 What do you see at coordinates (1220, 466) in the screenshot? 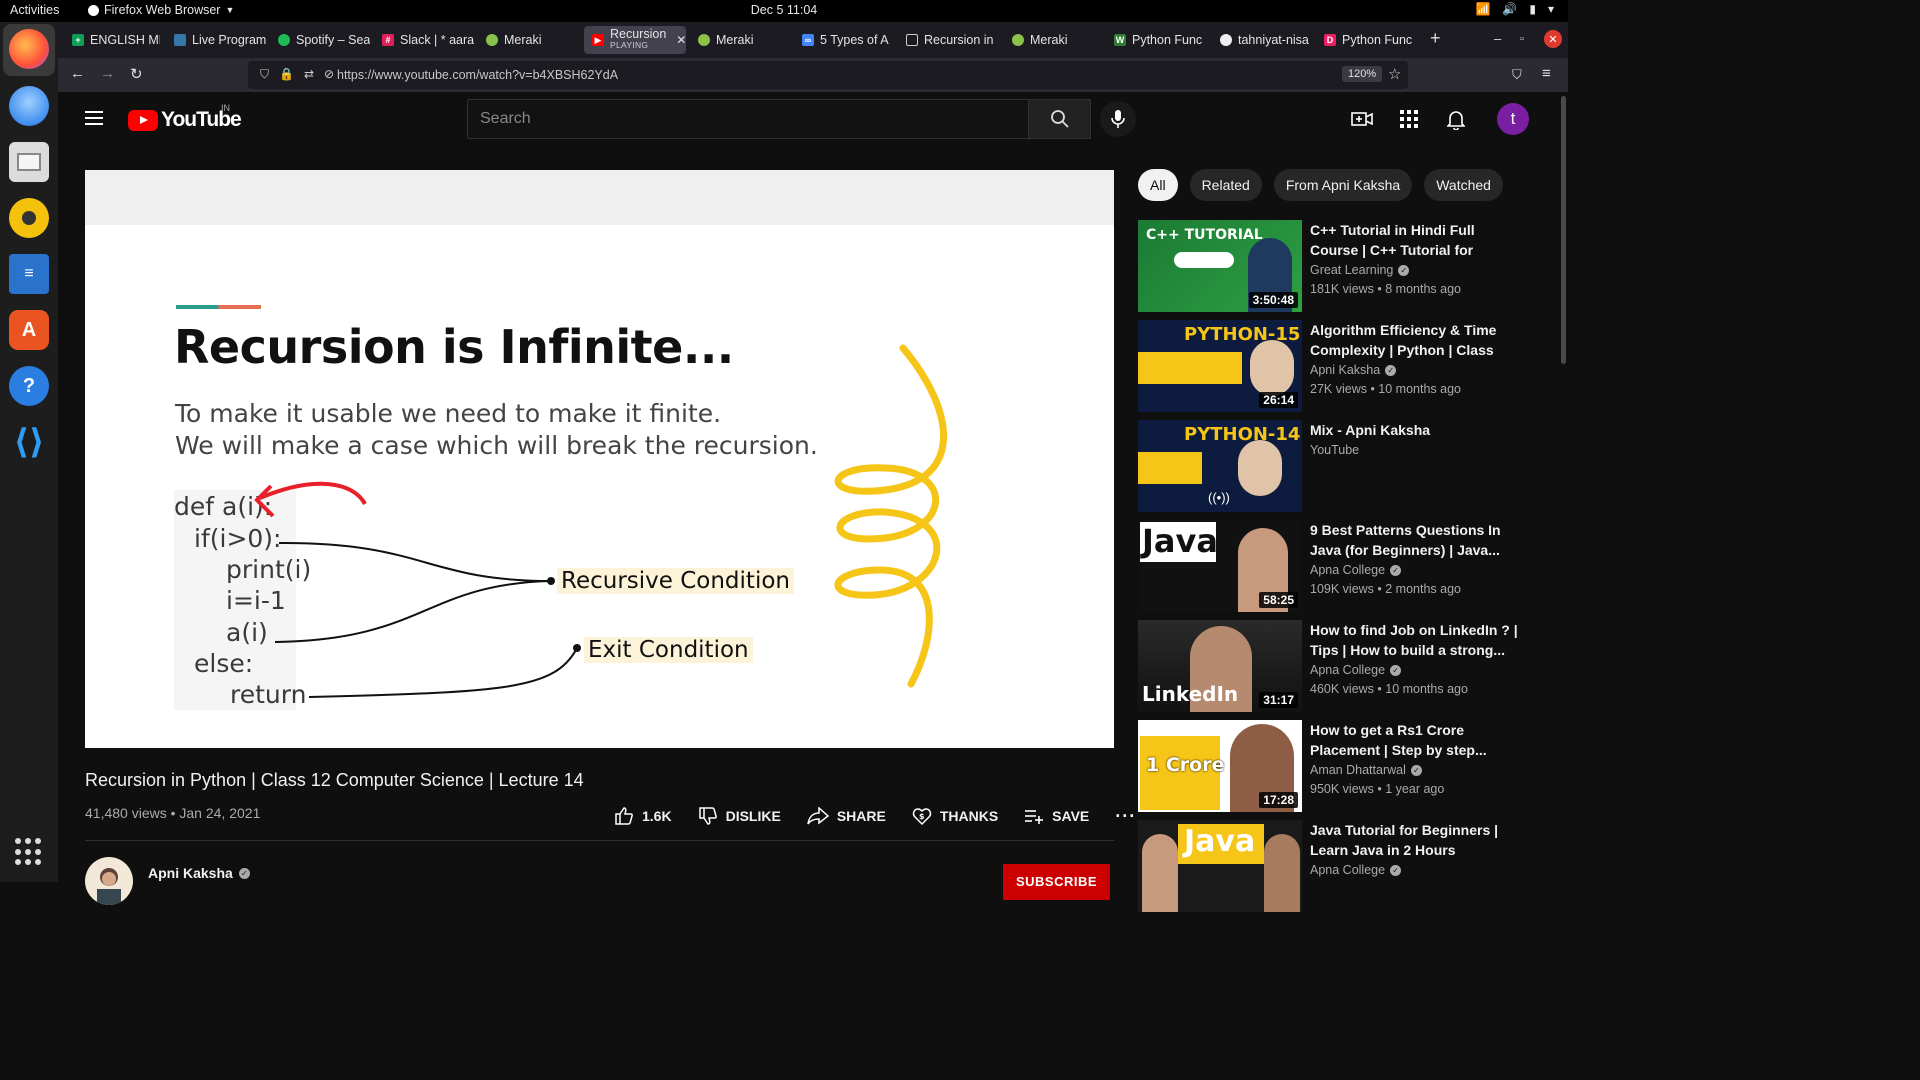
I see `video-thumbnail: PYTHON-14 ((•))` at bounding box center [1220, 466].